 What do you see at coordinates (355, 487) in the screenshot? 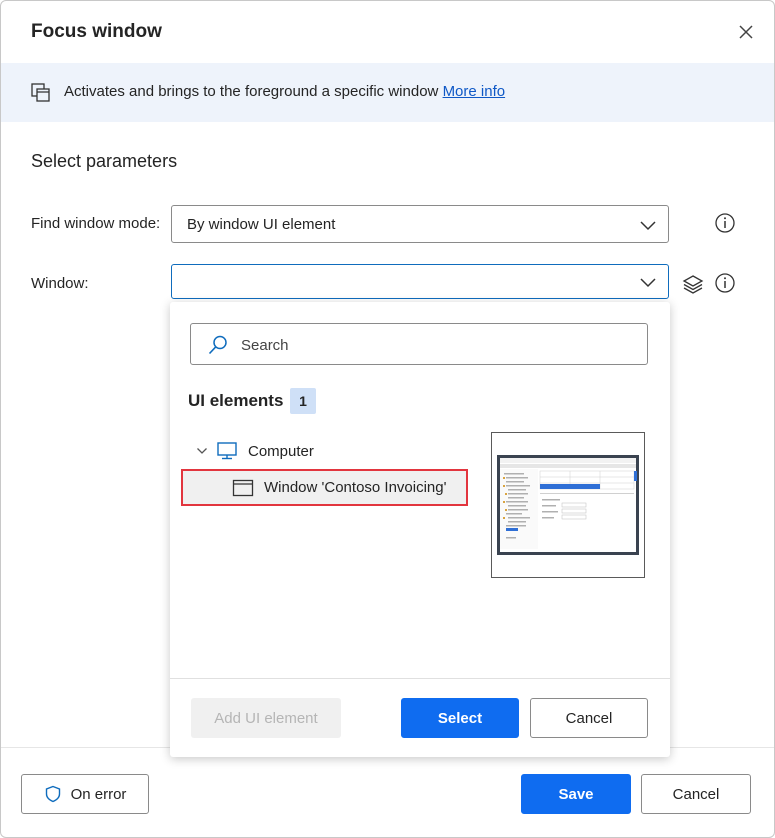
I see `tree-item-window-label: Window 'Contoso Invoicing'` at bounding box center [355, 487].